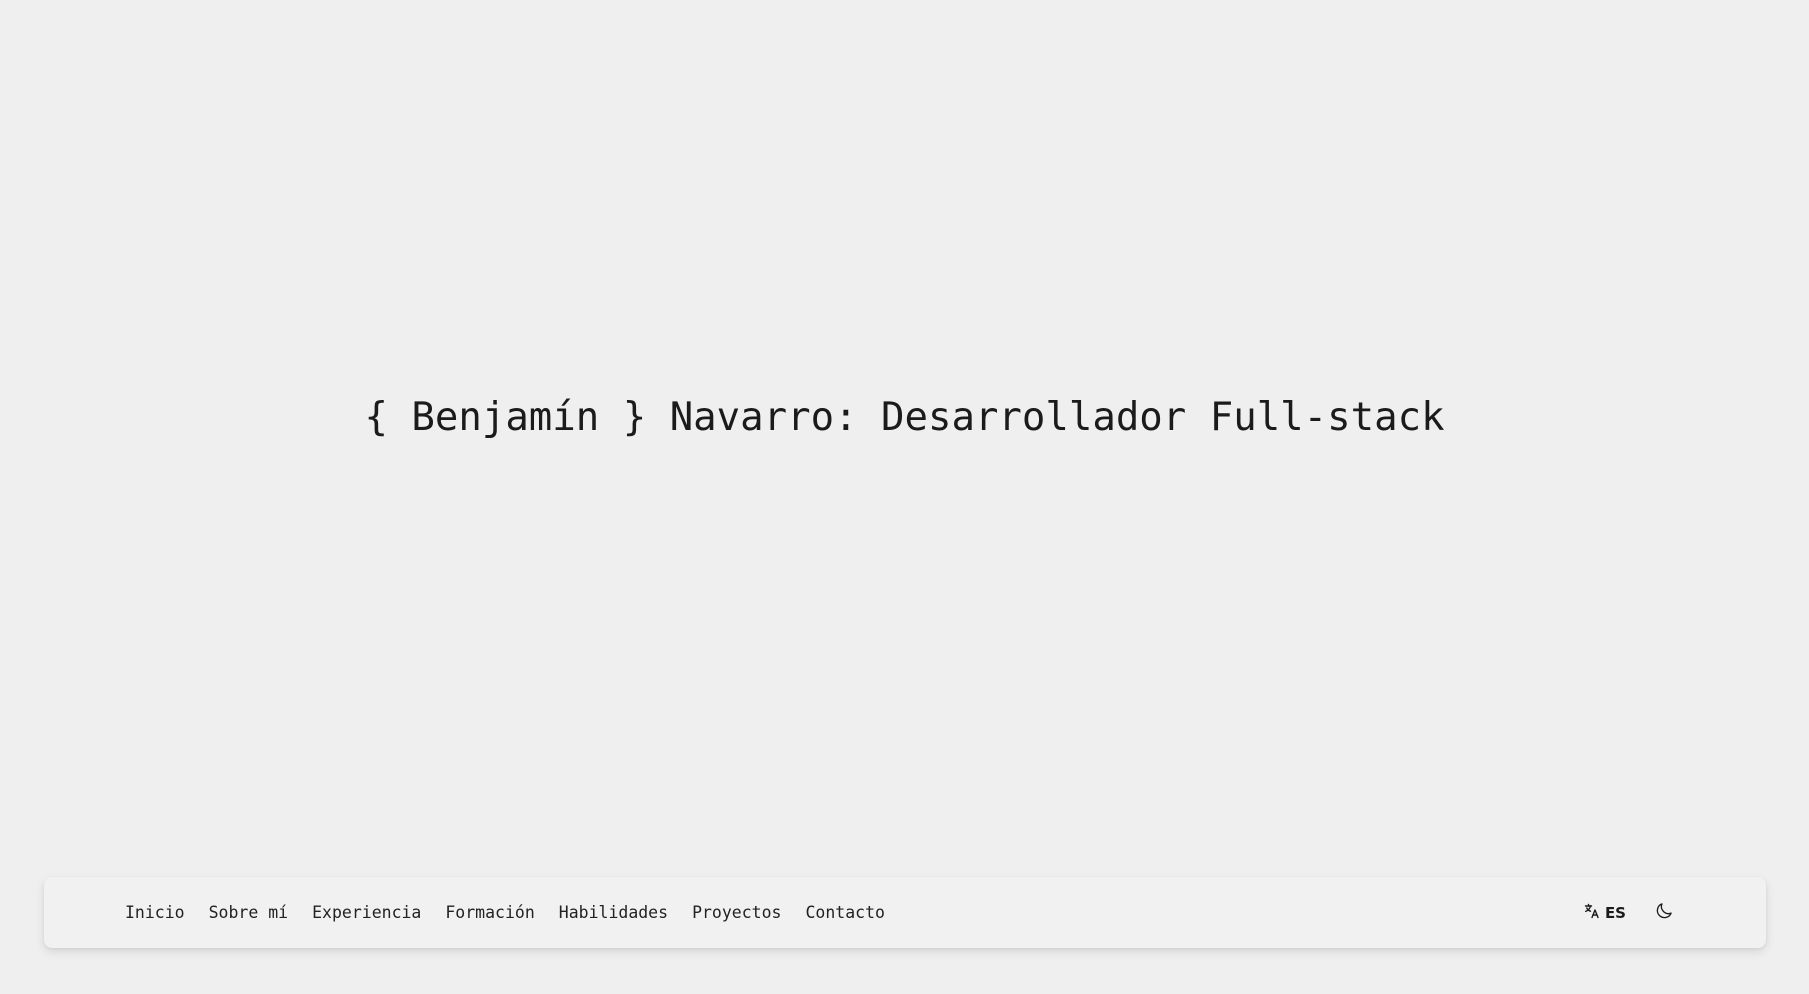 This screenshot has width=1809, height=994. I want to click on close-brace: }, so click(634, 417).